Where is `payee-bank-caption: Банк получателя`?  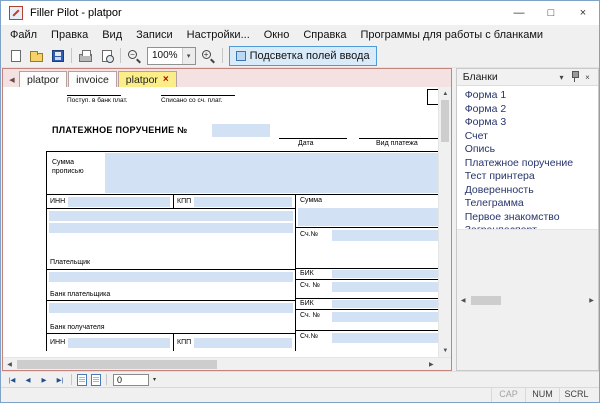
payee-bank-caption: Банк получателя is located at coordinates (77, 327).